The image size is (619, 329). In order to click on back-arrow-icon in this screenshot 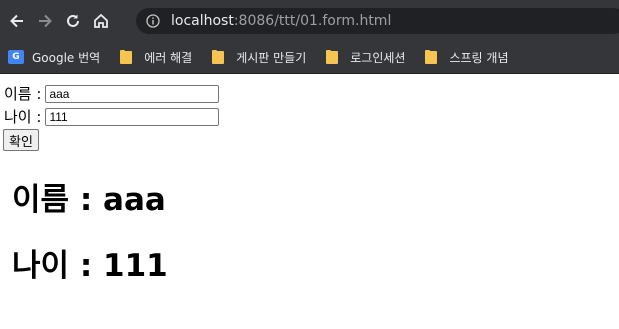, I will do `click(17, 21)`.